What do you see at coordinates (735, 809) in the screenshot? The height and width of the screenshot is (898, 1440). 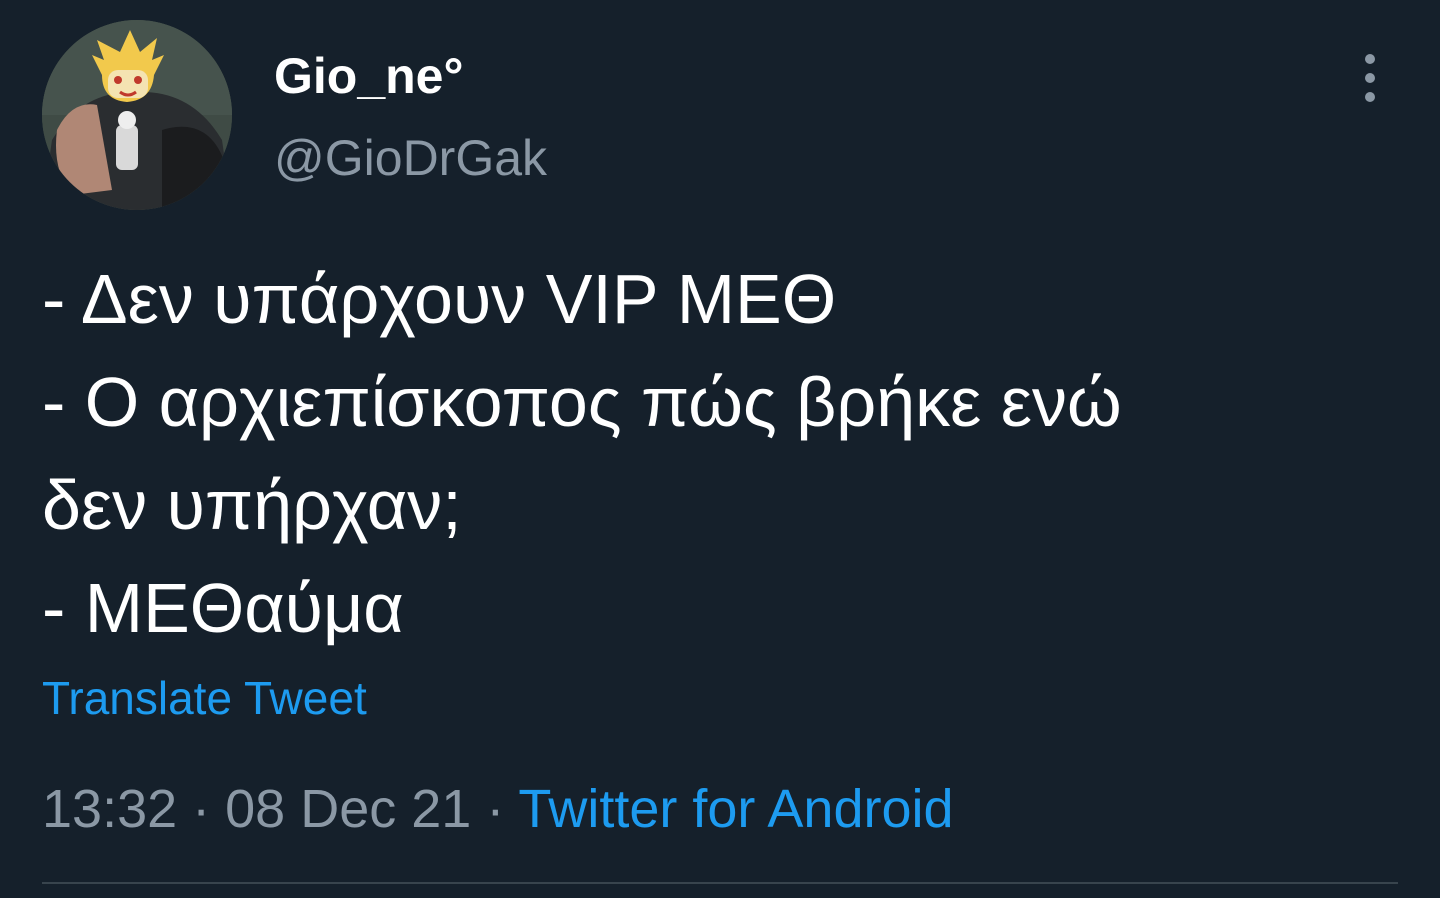 I see `tweet-source-link: Twitter for Android` at bounding box center [735, 809].